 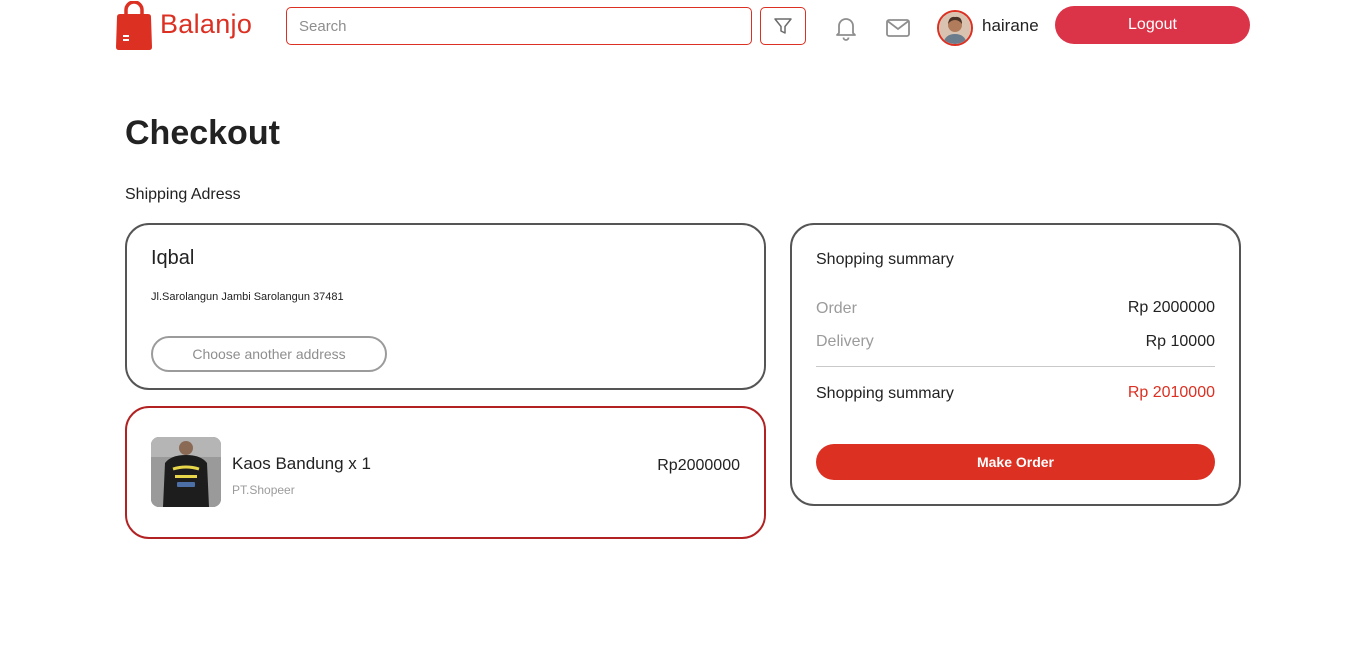 What do you see at coordinates (885, 393) in the screenshot?
I see `total-label: Shopping summary` at bounding box center [885, 393].